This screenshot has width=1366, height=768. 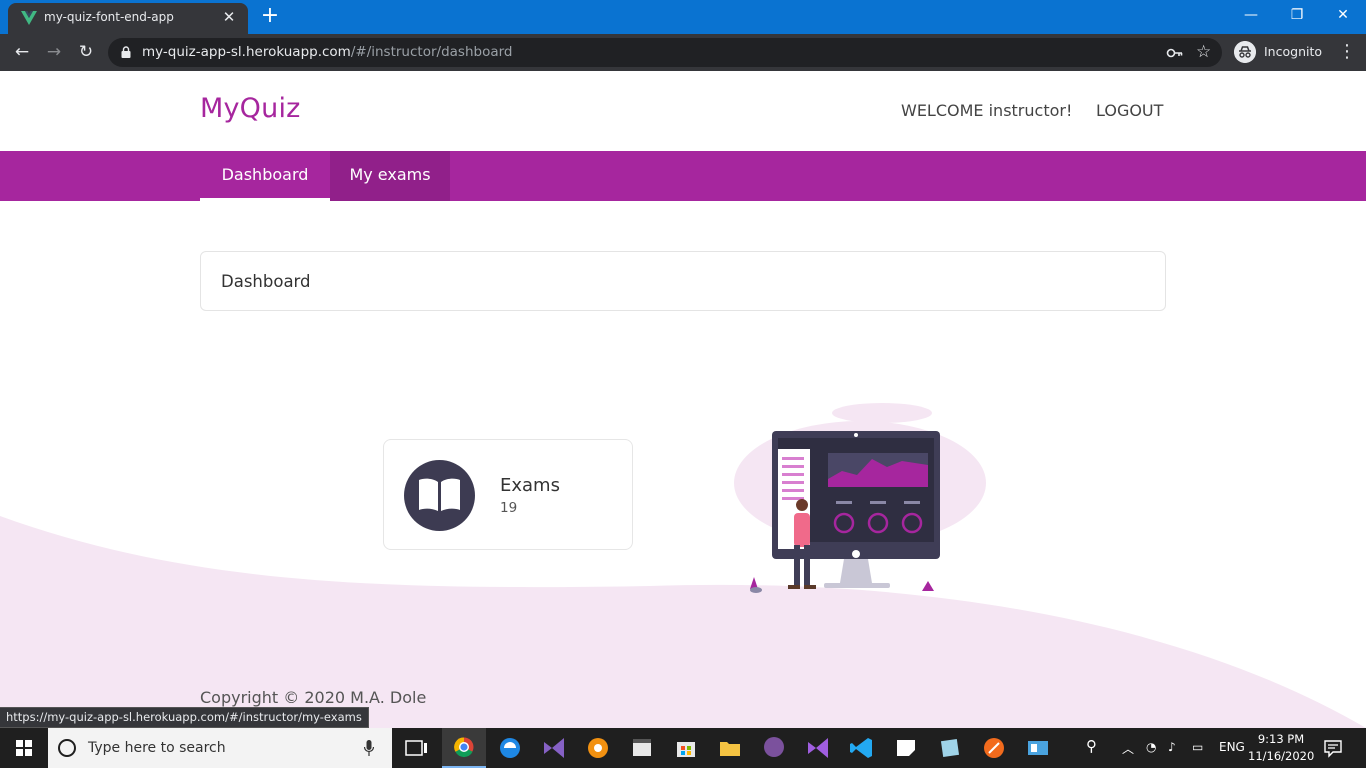 What do you see at coordinates (1232, 747) in the screenshot?
I see `language-indicator: ENG` at bounding box center [1232, 747].